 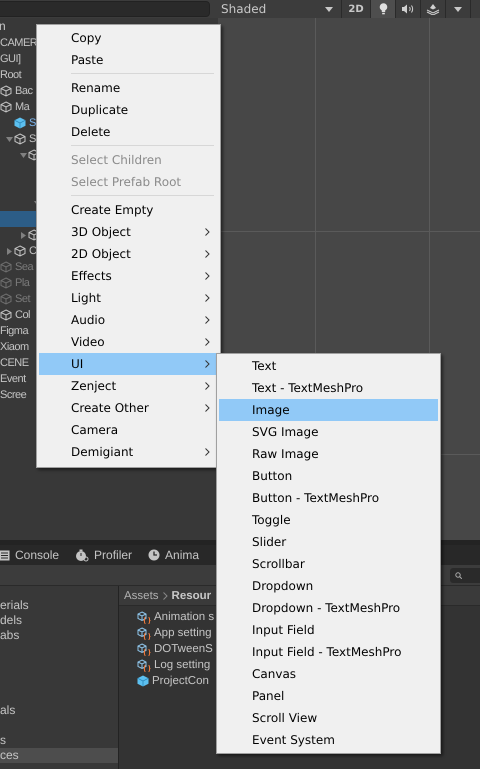 What do you see at coordinates (22, 107) in the screenshot?
I see `object-name: Ma` at bounding box center [22, 107].